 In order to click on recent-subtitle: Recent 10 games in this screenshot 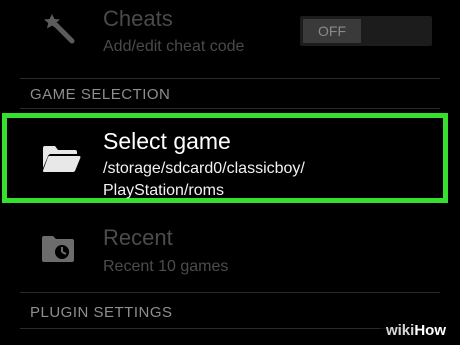, I will do `click(166, 266)`.